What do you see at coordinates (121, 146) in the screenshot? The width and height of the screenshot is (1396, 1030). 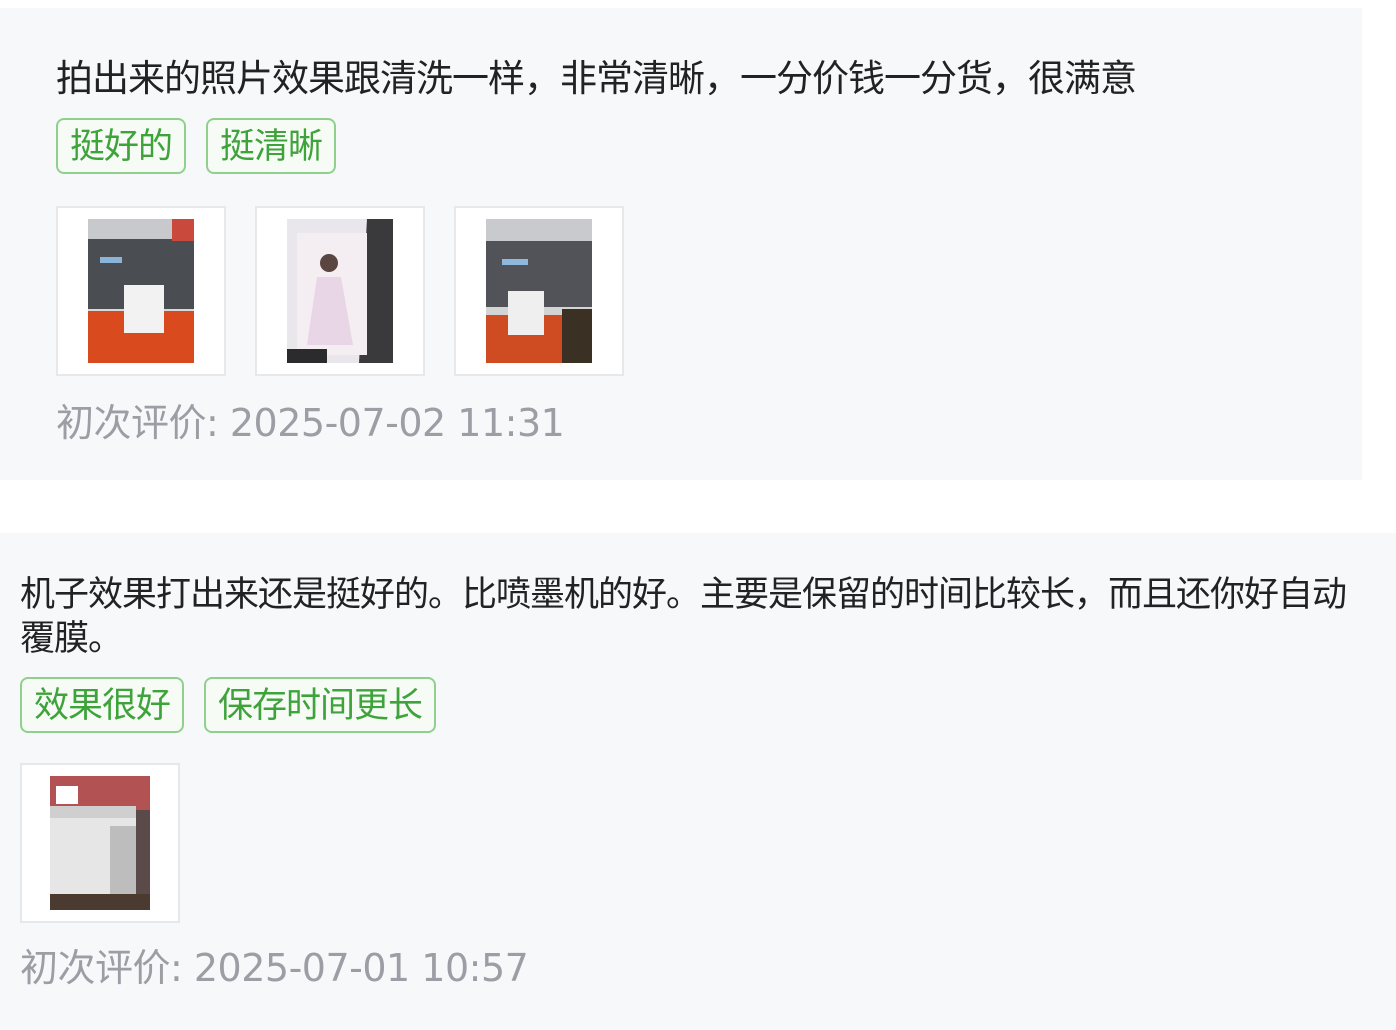 I see `review-tag: 挺好的` at bounding box center [121, 146].